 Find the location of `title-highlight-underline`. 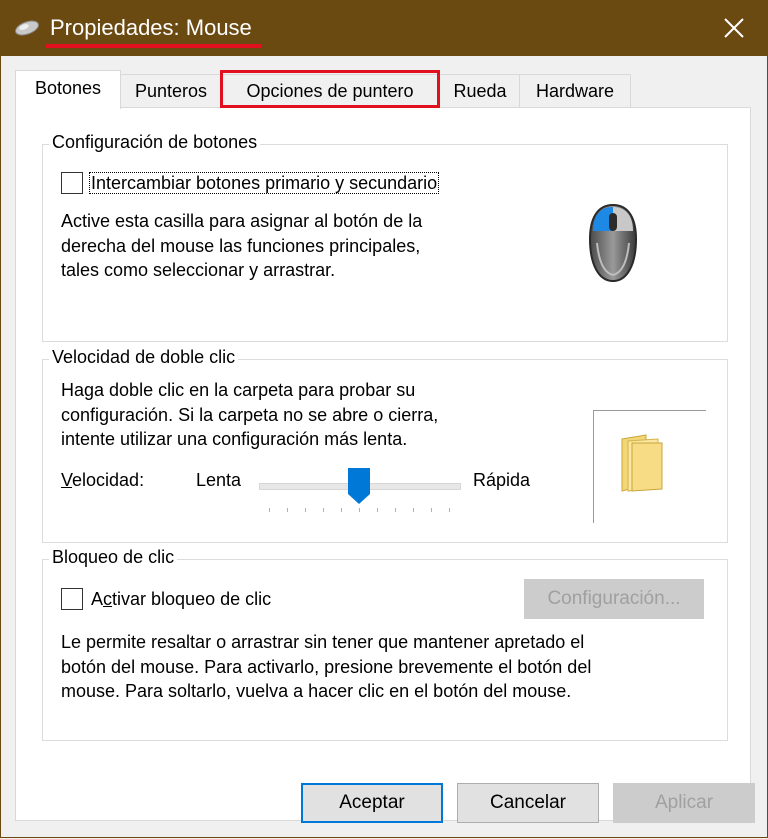

title-highlight-underline is located at coordinates (154, 46).